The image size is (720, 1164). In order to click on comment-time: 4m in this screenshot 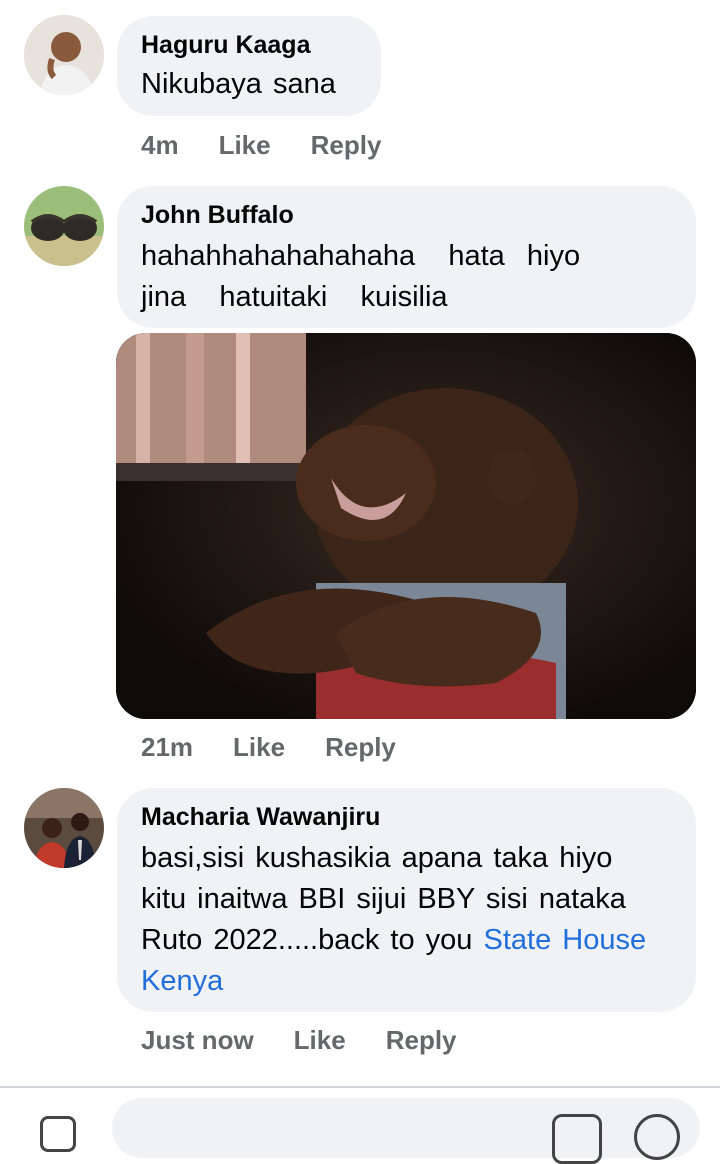, I will do `click(160, 145)`.